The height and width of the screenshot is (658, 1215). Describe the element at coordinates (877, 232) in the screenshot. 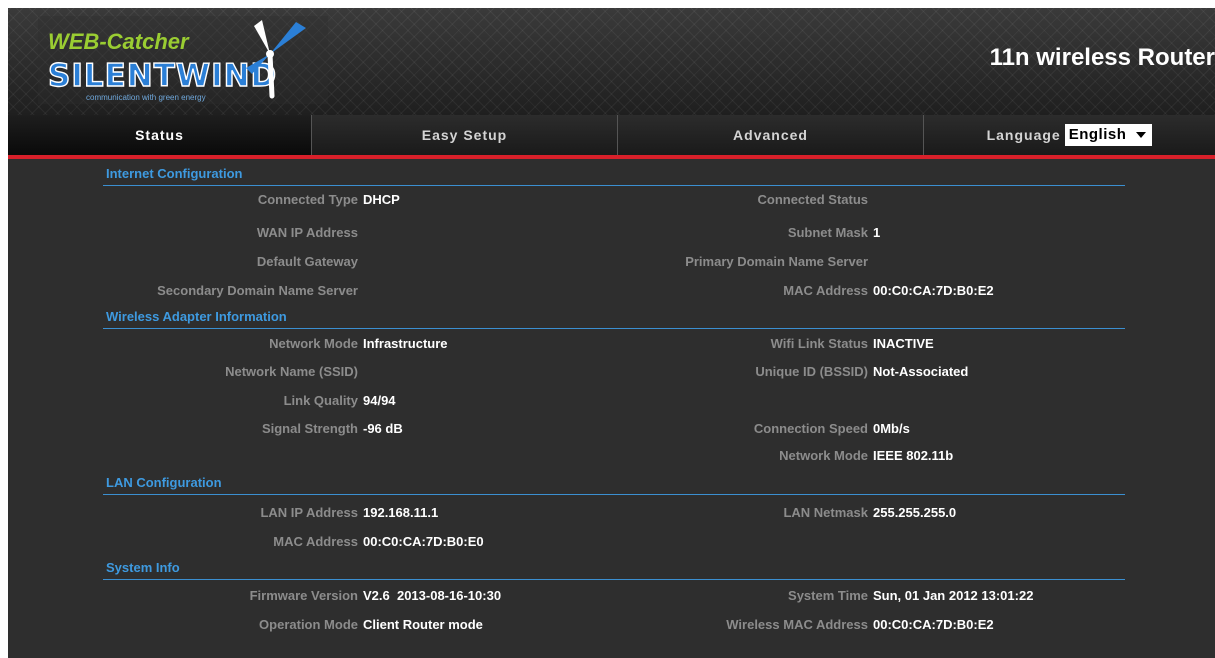

I see `value-subnet-mask: 1` at that location.